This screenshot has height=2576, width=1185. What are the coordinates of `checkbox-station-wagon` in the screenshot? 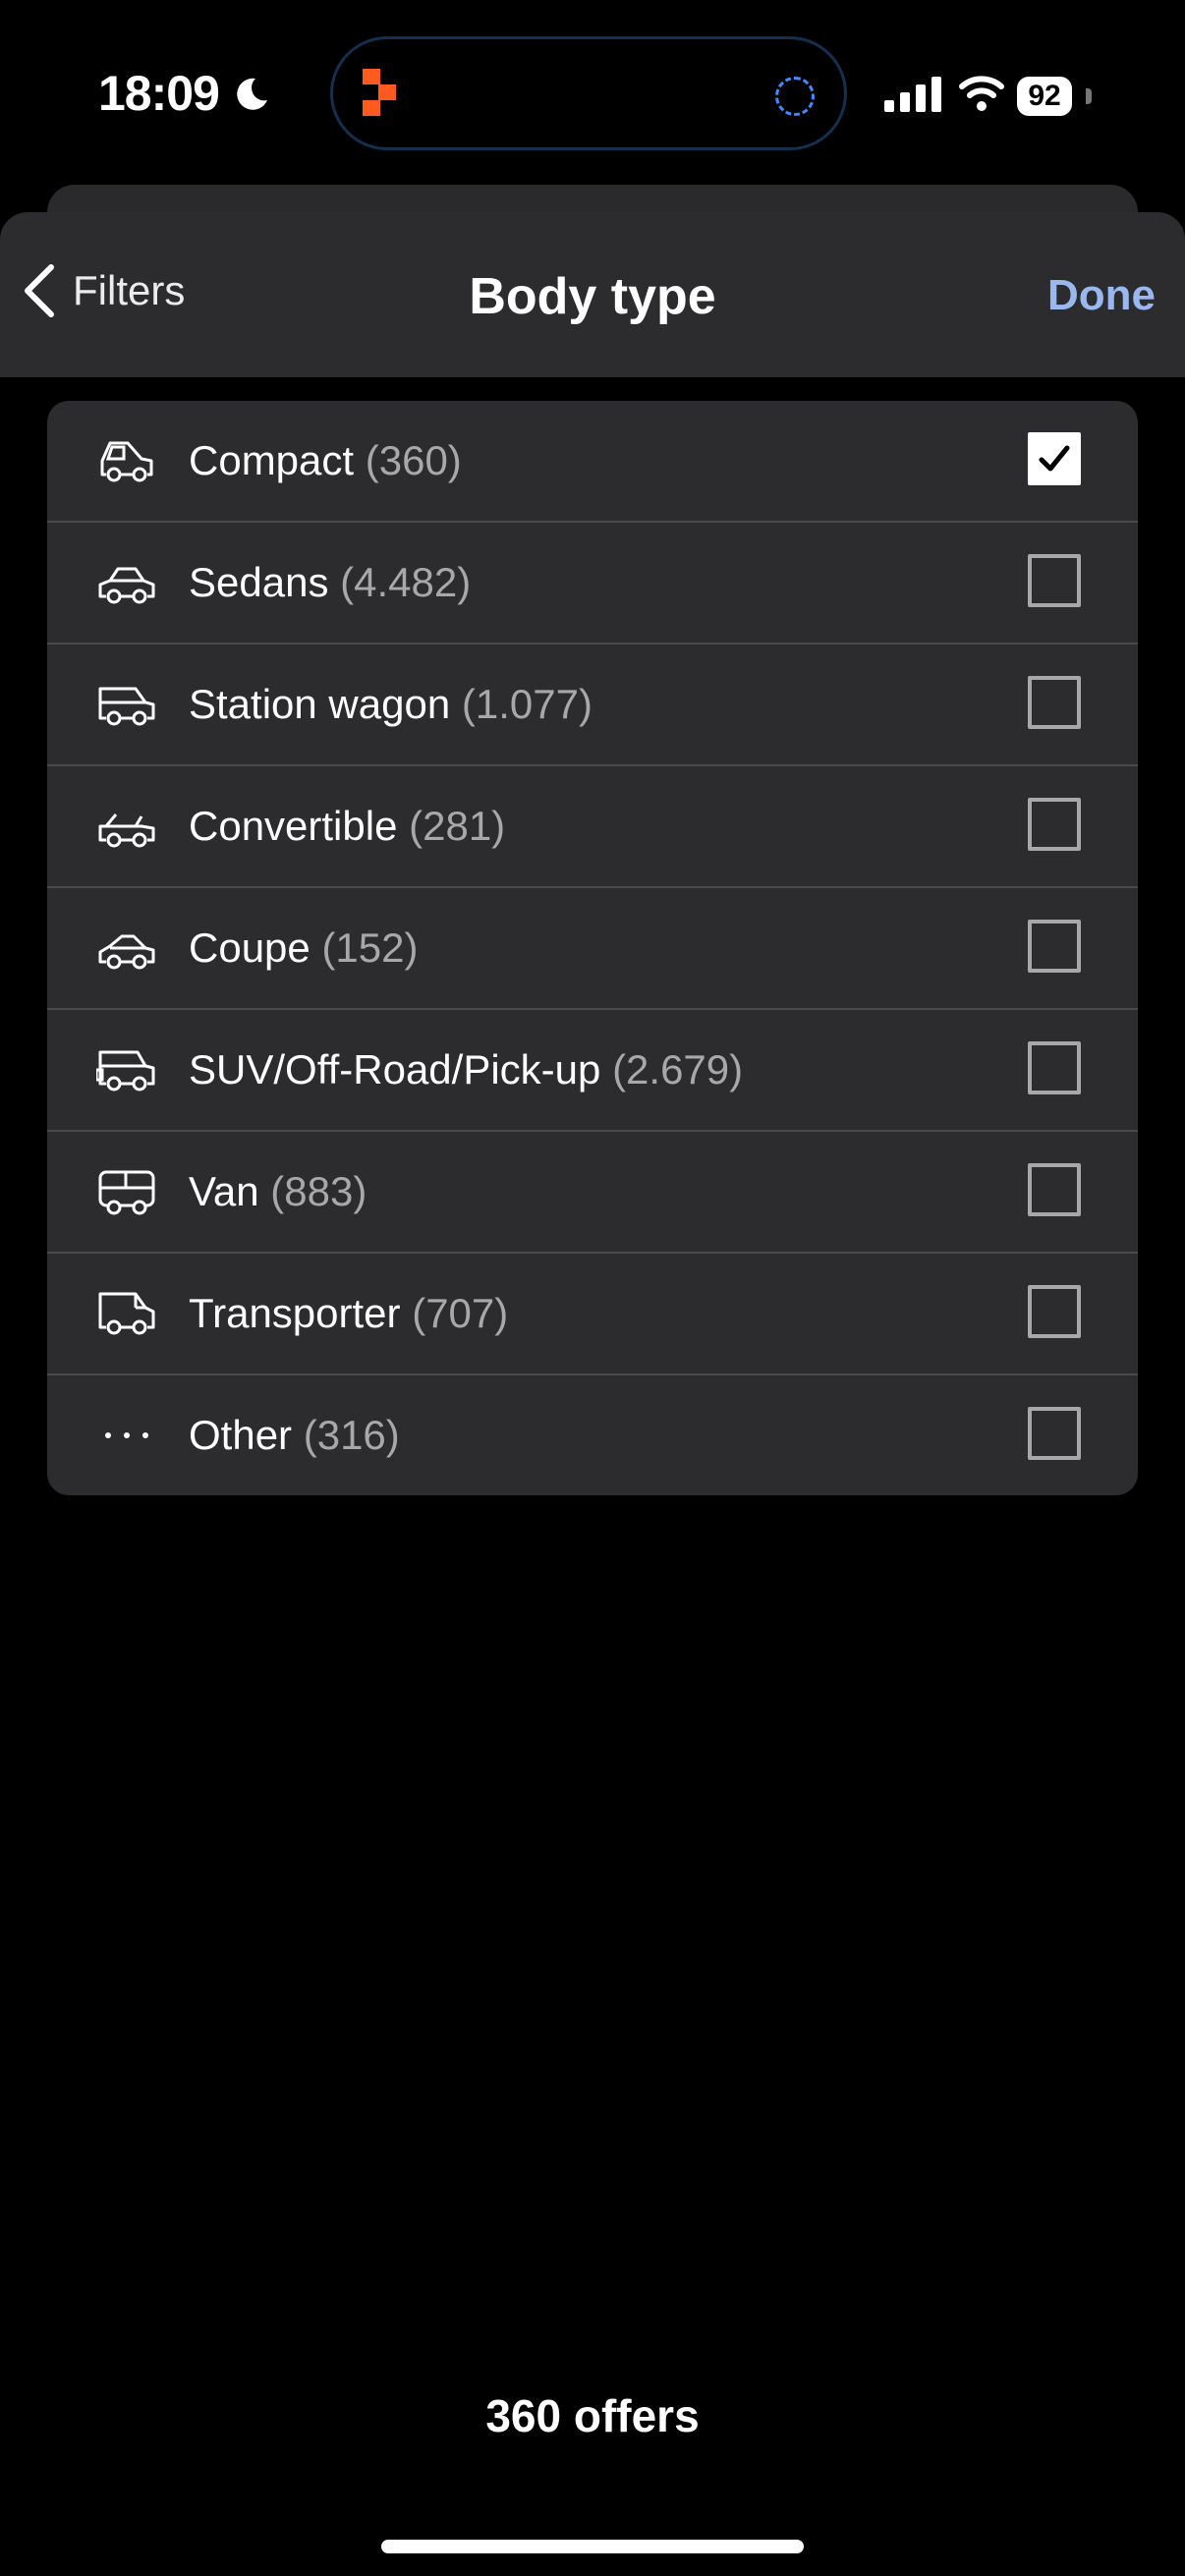 It's located at (1054, 702).